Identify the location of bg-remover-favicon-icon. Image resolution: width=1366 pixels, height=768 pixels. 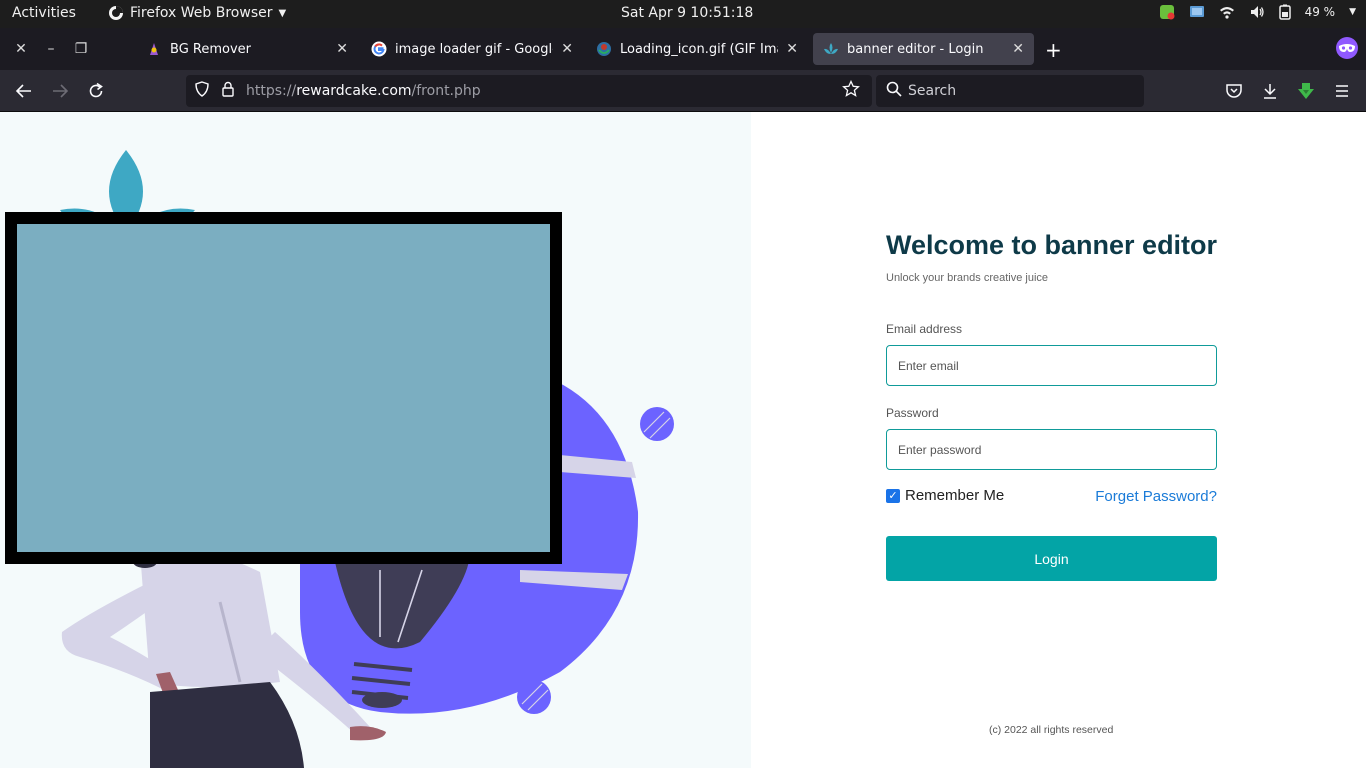
(154, 49).